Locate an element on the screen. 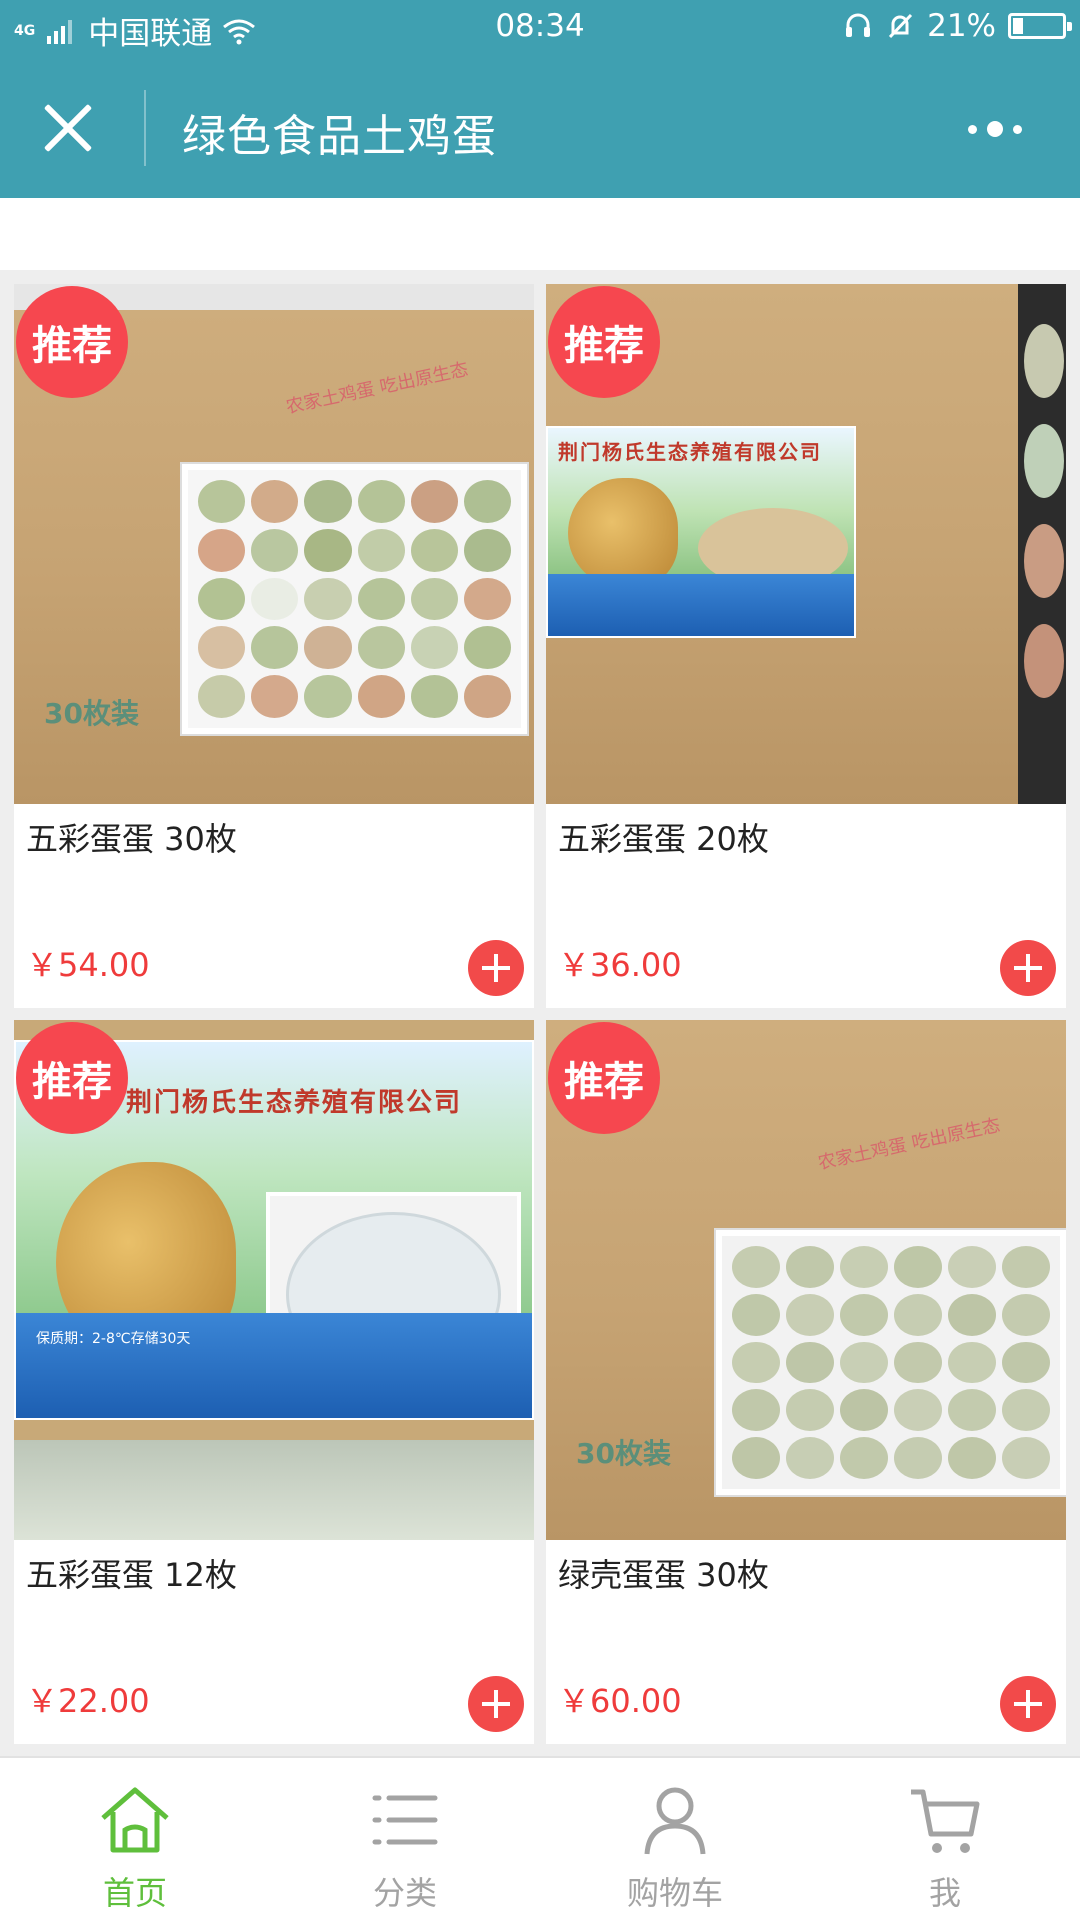  tab-home: 首页 is located at coordinates (135, 1839).